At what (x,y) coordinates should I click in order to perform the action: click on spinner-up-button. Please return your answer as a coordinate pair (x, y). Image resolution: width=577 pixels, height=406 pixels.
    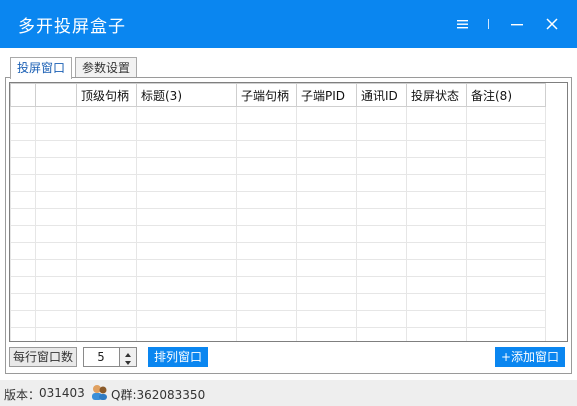
    Looking at the image, I should click on (128, 352).